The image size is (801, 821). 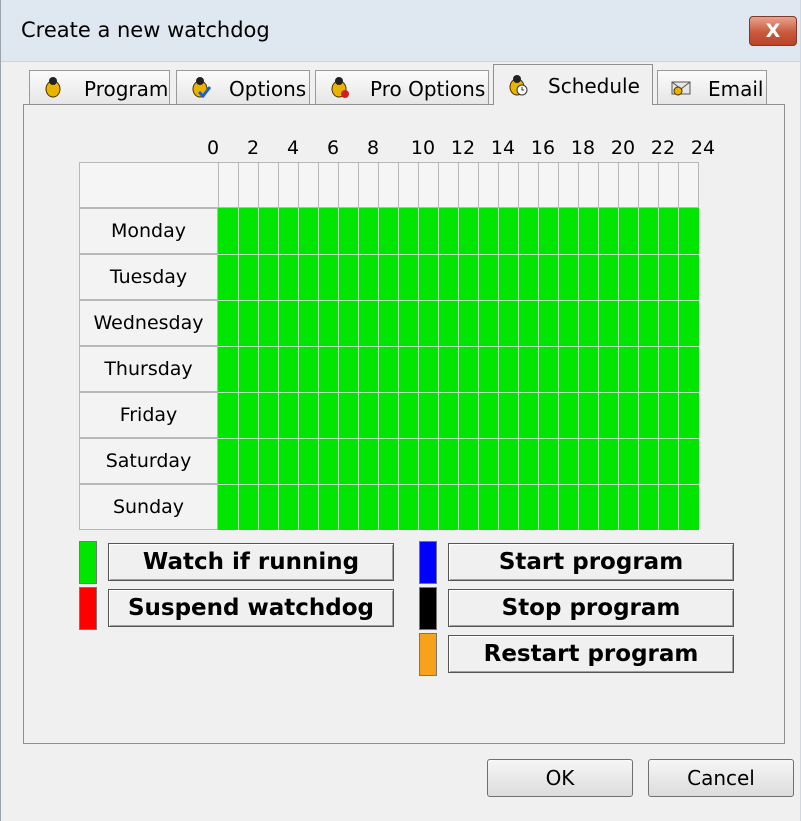 I want to click on hour-label: 22, so click(x=663, y=148).